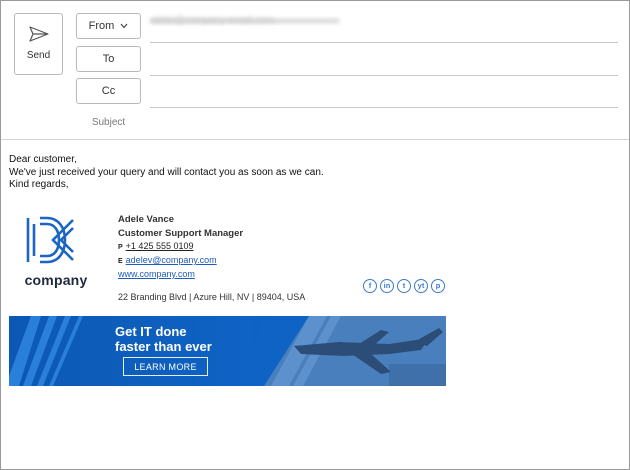 This screenshot has height=470, width=630. What do you see at coordinates (146, 219) in the screenshot?
I see `signature-name: Adele Vance` at bounding box center [146, 219].